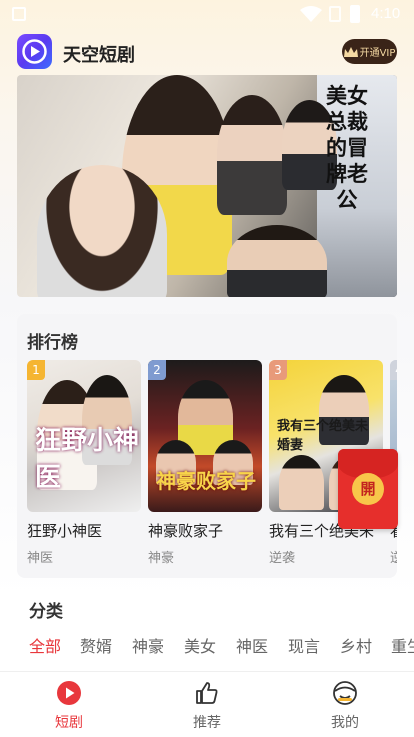 The image size is (414, 737). I want to click on category-tab: 赘婿, so click(96, 645).